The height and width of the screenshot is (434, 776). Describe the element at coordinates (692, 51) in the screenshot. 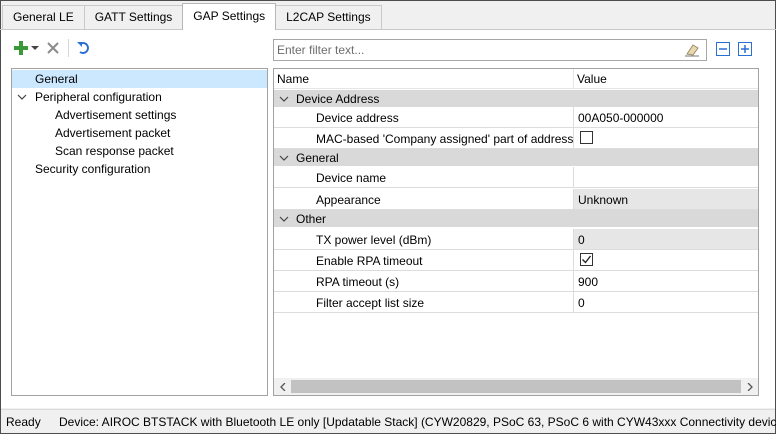

I see `clear-filter-icon` at that location.